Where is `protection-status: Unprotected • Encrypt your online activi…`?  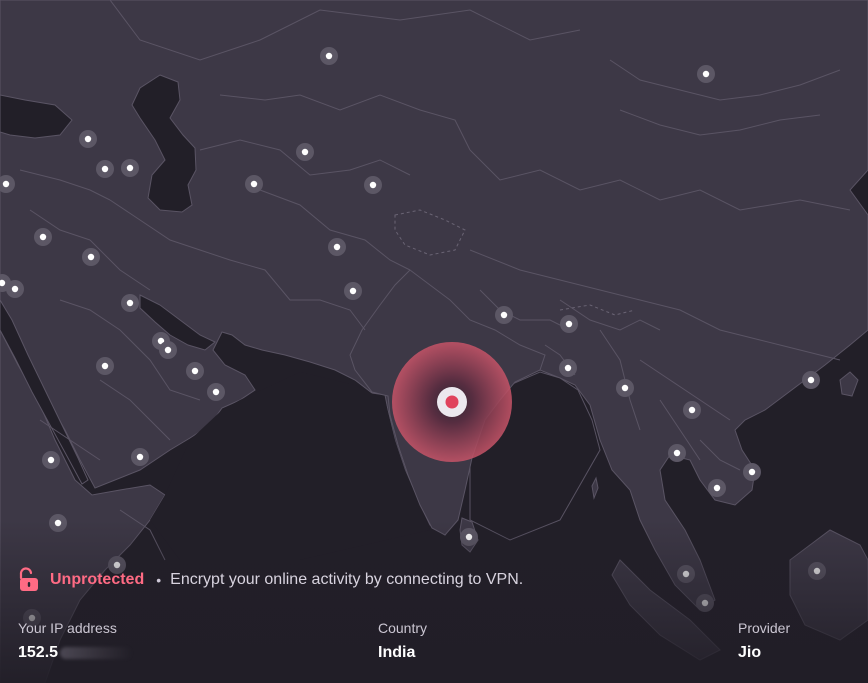 protection-status: Unprotected • Encrypt your online activi… is located at coordinates (269, 580).